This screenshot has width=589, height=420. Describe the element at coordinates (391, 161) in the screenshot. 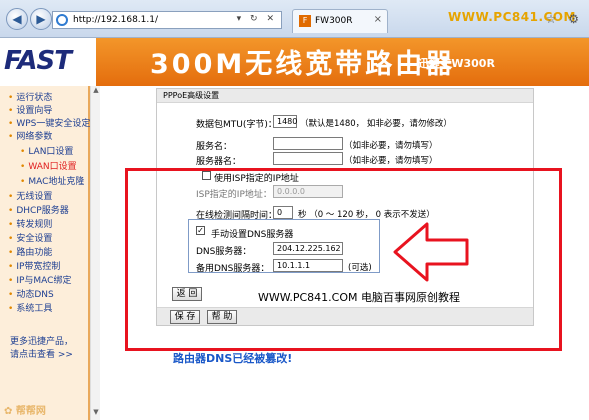

I see `server-name-hint: （如非必要，请勿填写）` at that location.